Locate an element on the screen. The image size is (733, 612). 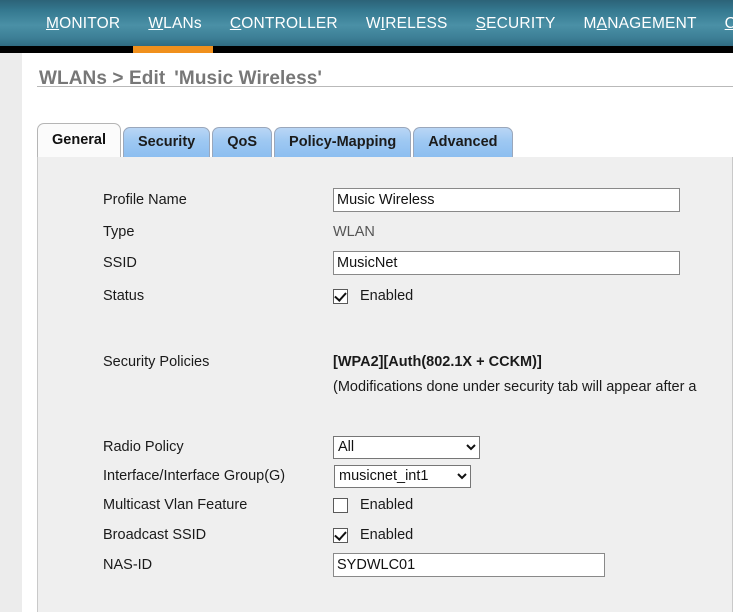
nav-management-pre: M is located at coordinates (590, 23).